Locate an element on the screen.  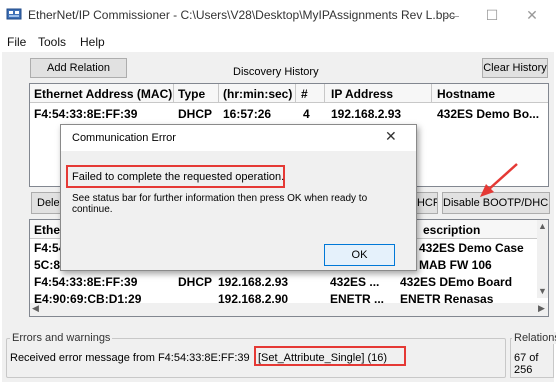
minimize-button: — is located at coordinates (452, 15).